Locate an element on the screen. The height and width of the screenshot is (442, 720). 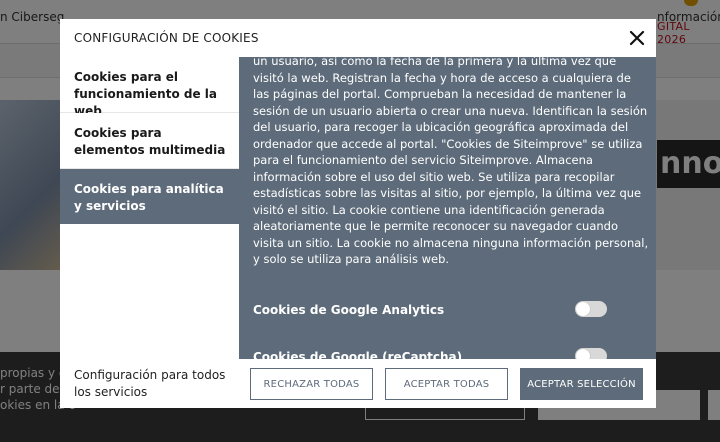
toggle-row-google-recaptcha: Cookies de Google (reCaptcha) is located at coordinates (448, 353).